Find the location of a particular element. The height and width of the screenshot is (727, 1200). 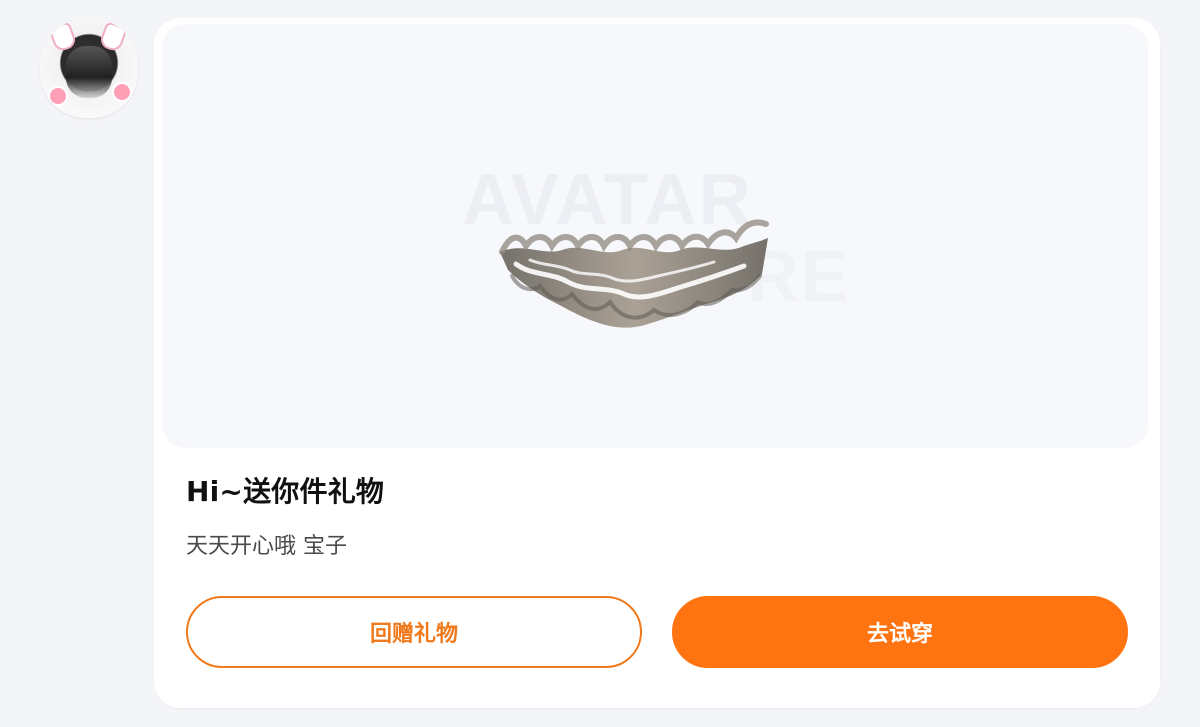

try-on-button: 去试穿 is located at coordinates (900, 632).